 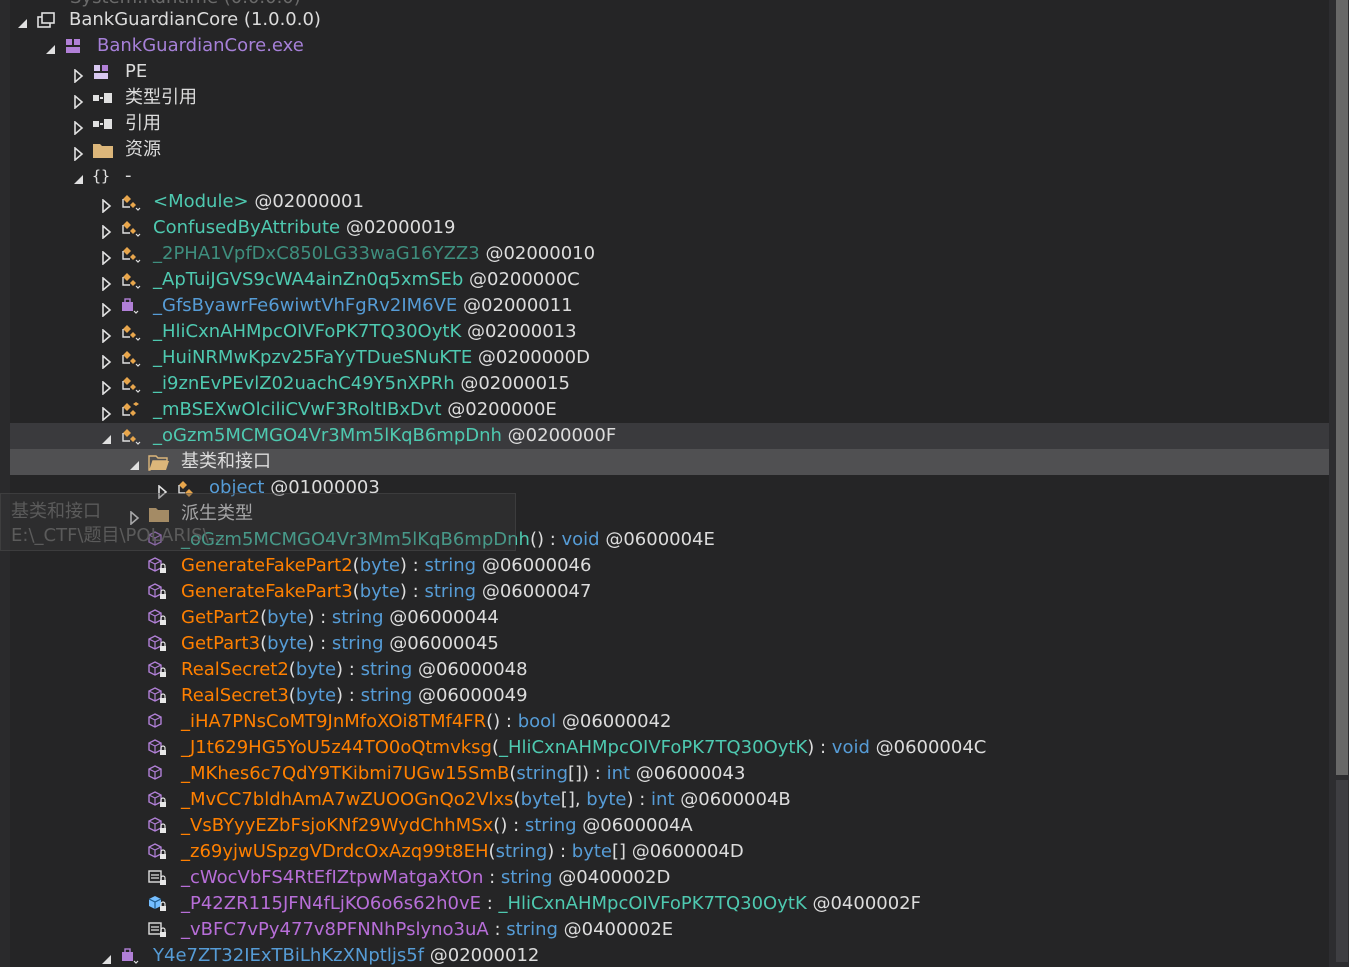 I want to click on tree-node-label: BankGuardianCore (1.0.0.0), so click(x=195, y=20).